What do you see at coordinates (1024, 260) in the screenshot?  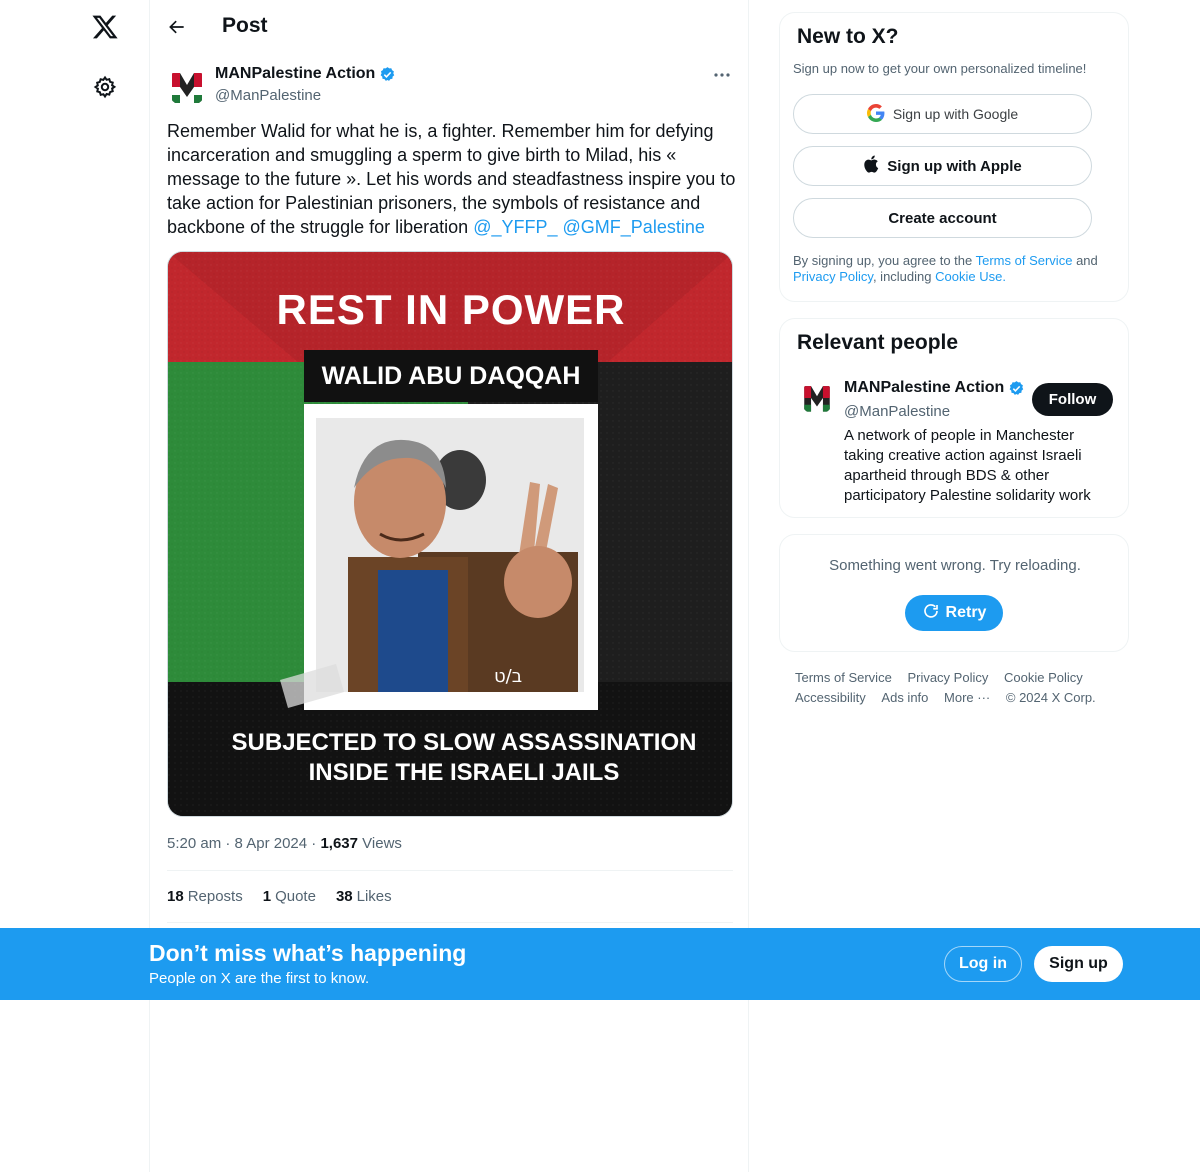 I see `terms-link: Terms of Service` at bounding box center [1024, 260].